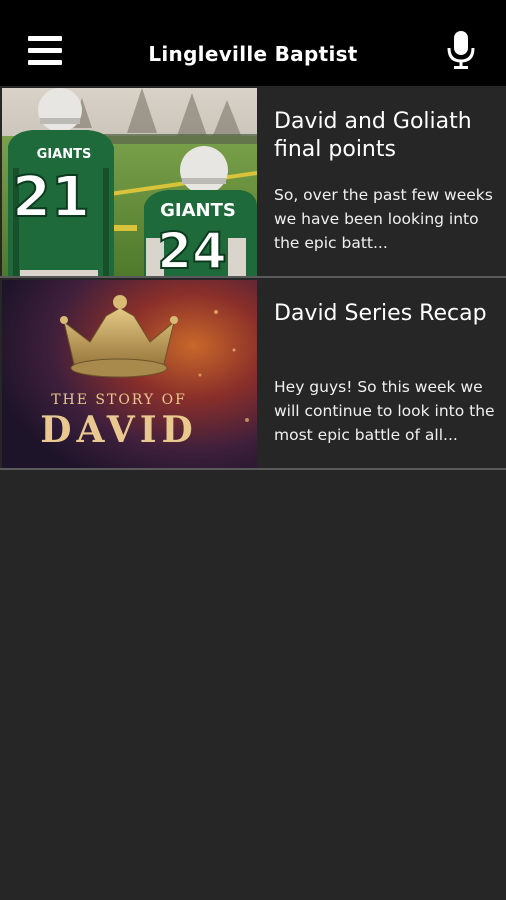  What do you see at coordinates (51, 197) in the screenshot?
I see `jersey-number: 21` at bounding box center [51, 197].